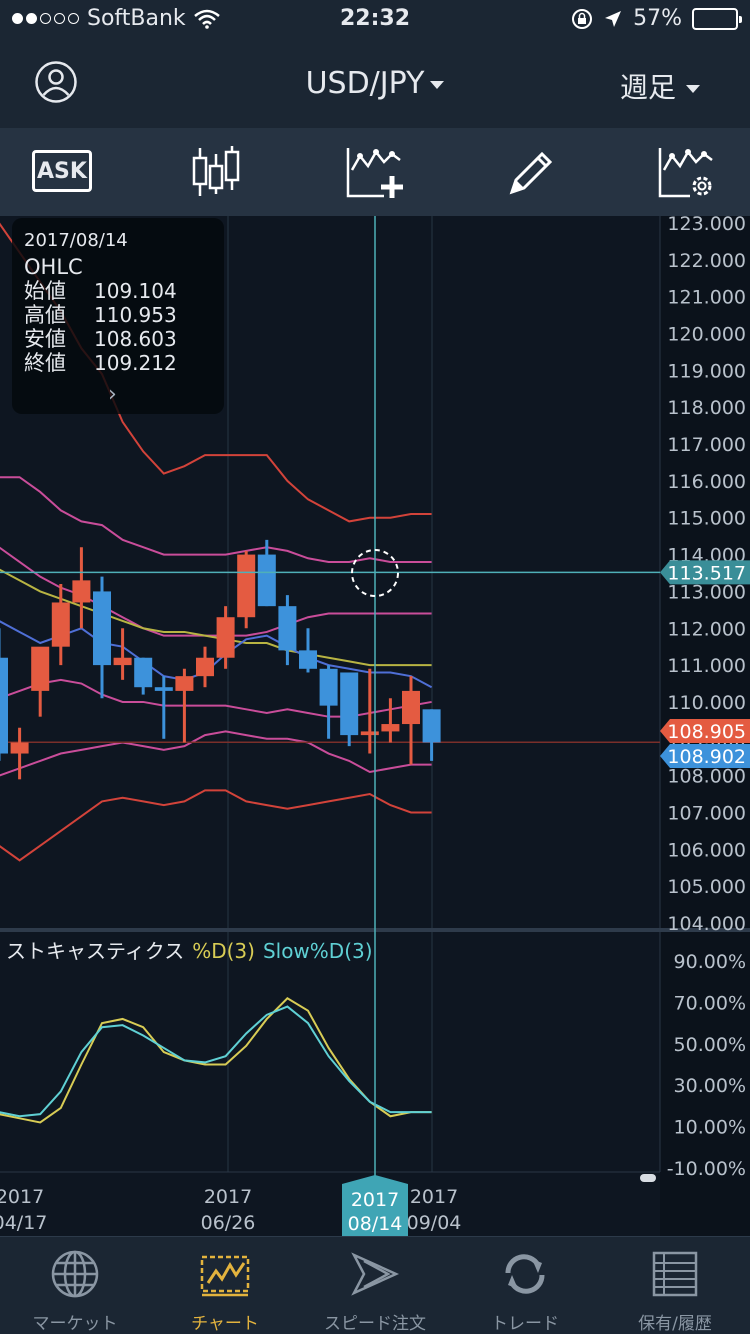 This screenshot has width=750, height=1334. I want to click on crosshair-date-year: 2017, so click(375, 1200).